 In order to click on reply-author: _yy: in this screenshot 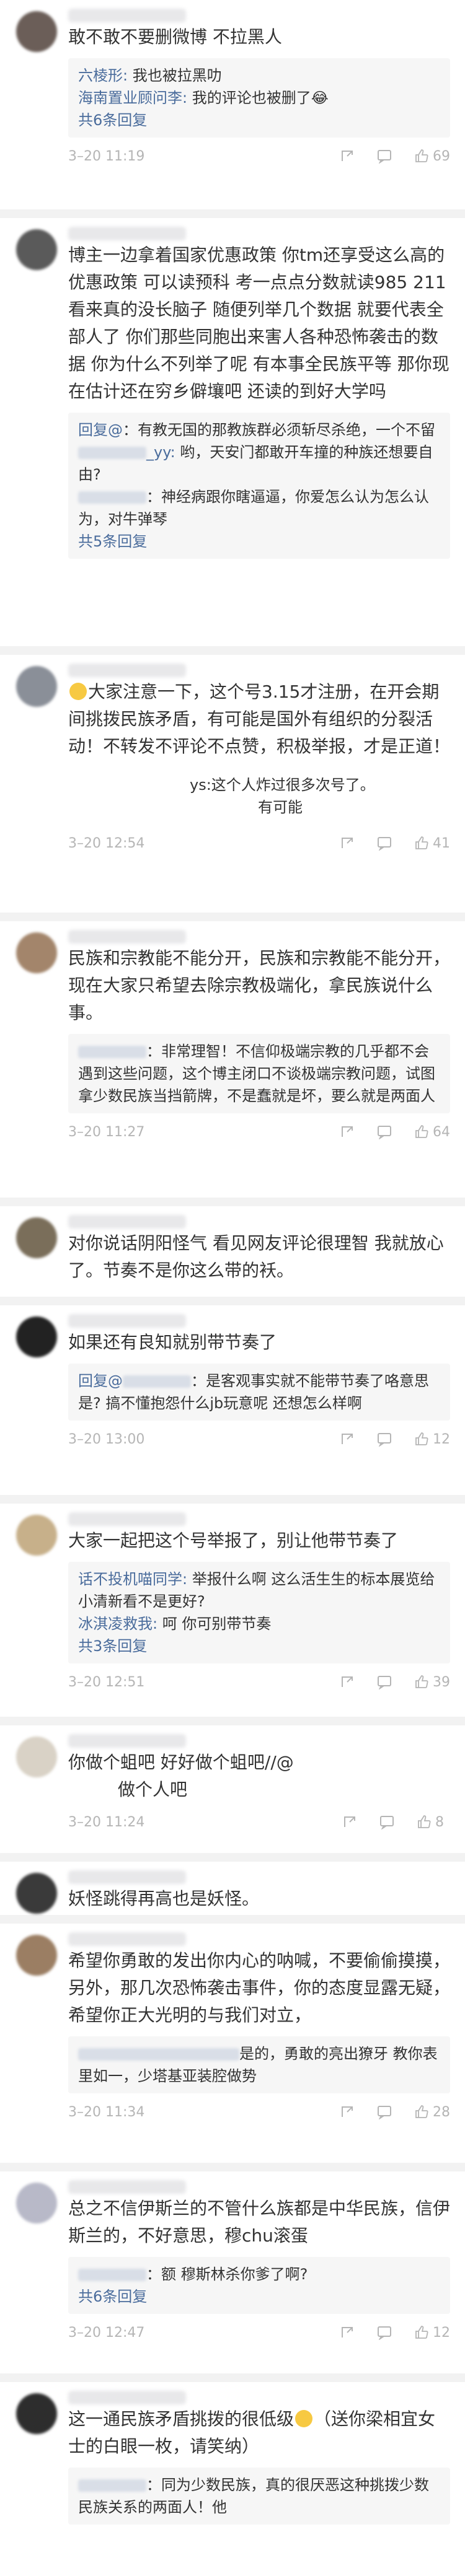, I will do `click(160, 452)`.